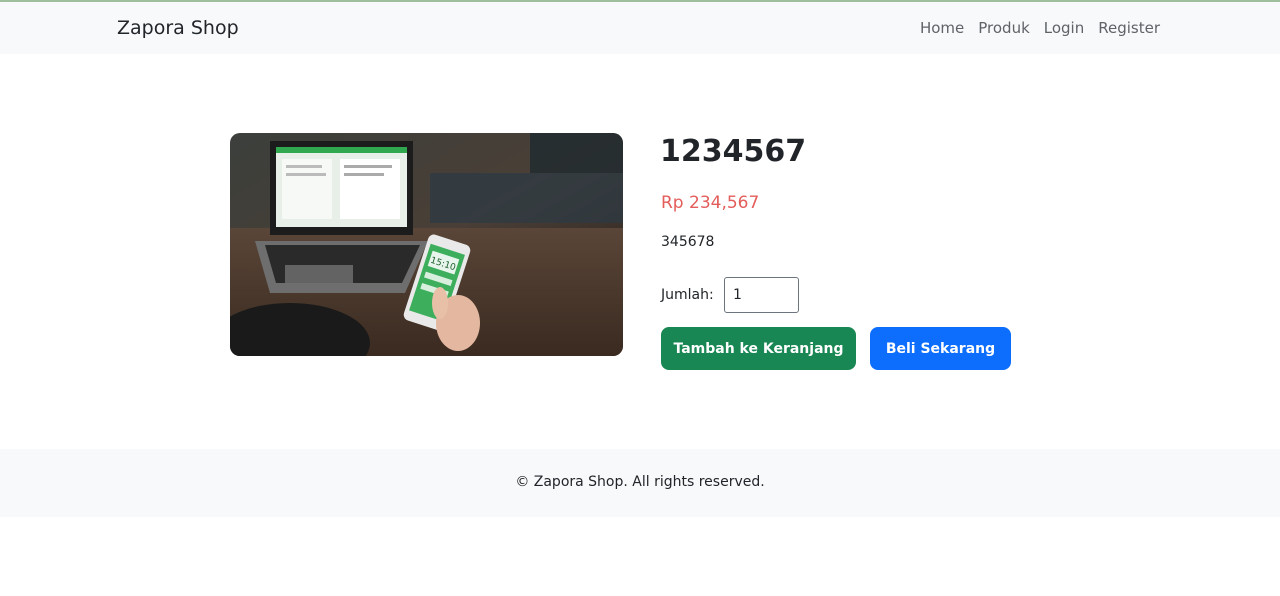  I want to click on brand-logo: Zapora Shop, so click(178, 28).